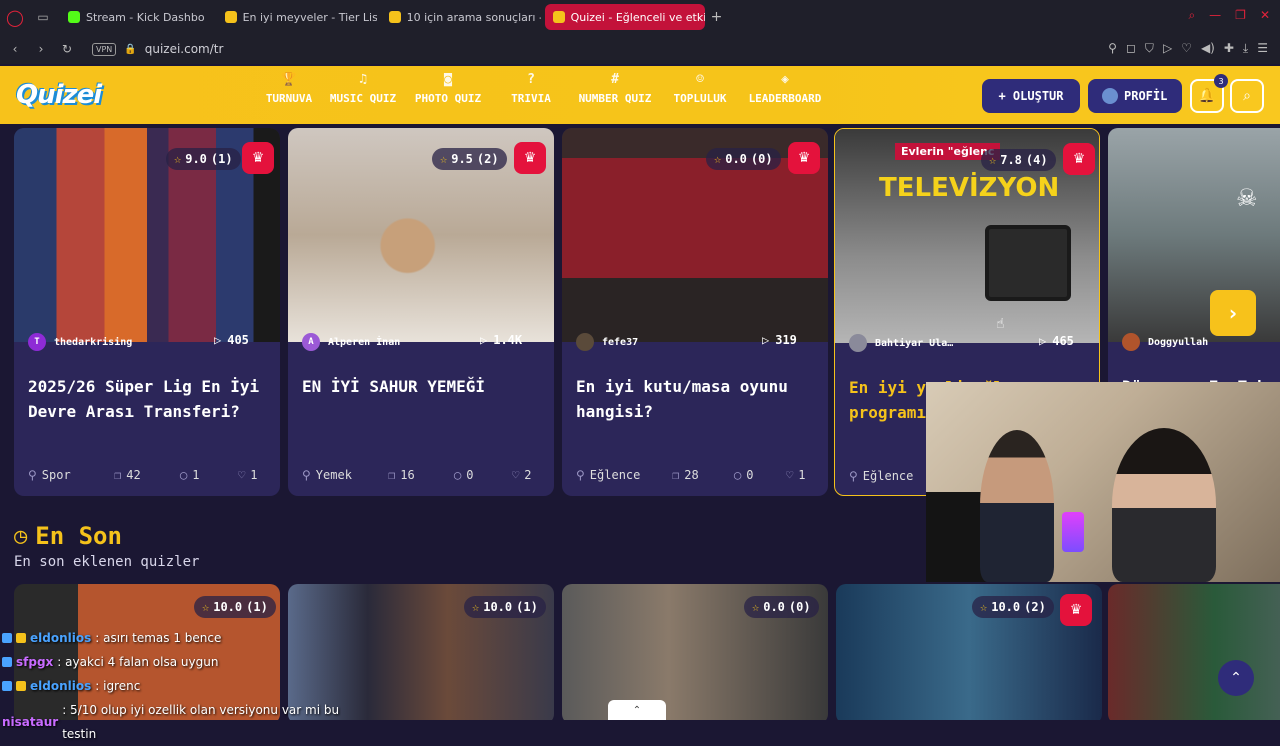 This screenshot has height=746, width=1280. I want to click on author: T thedarkrising, so click(80, 342).